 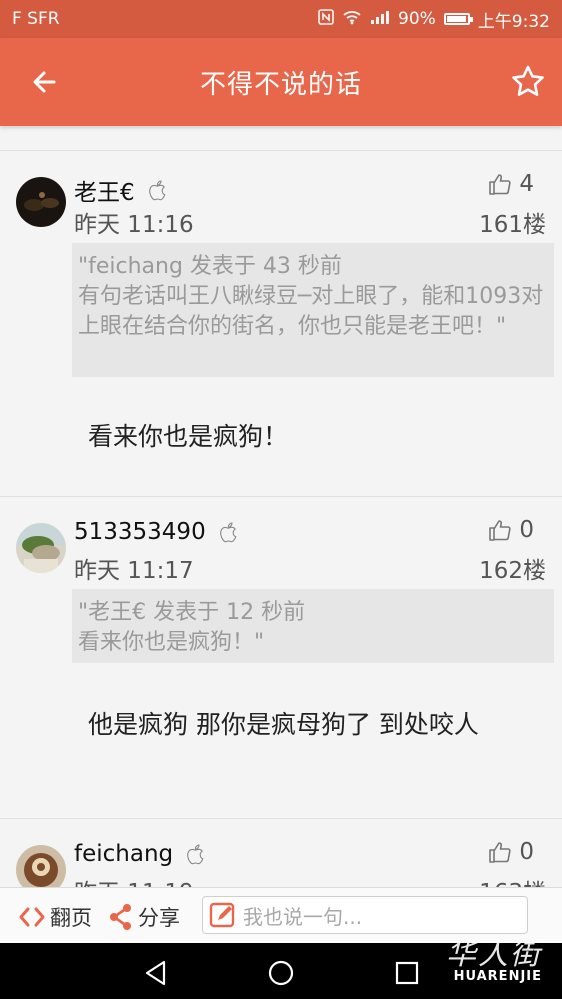 What do you see at coordinates (140, 532) in the screenshot?
I see `username-label: 513353490` at bounding box center [140, 532].